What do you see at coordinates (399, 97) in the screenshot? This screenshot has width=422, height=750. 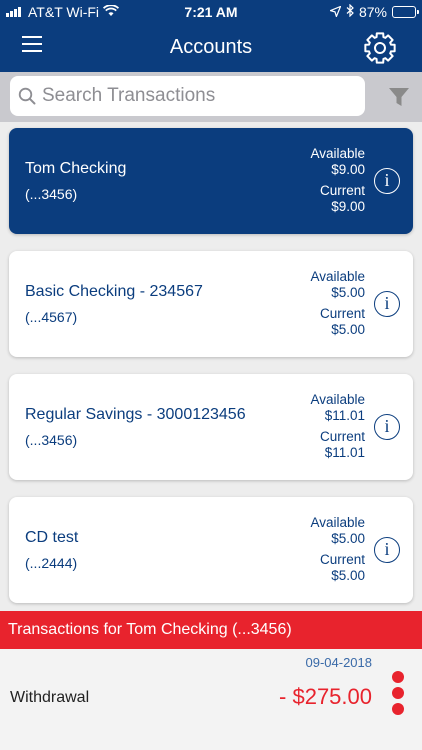 I see `filter-funnel-icon` at bounding box center [399, 97].